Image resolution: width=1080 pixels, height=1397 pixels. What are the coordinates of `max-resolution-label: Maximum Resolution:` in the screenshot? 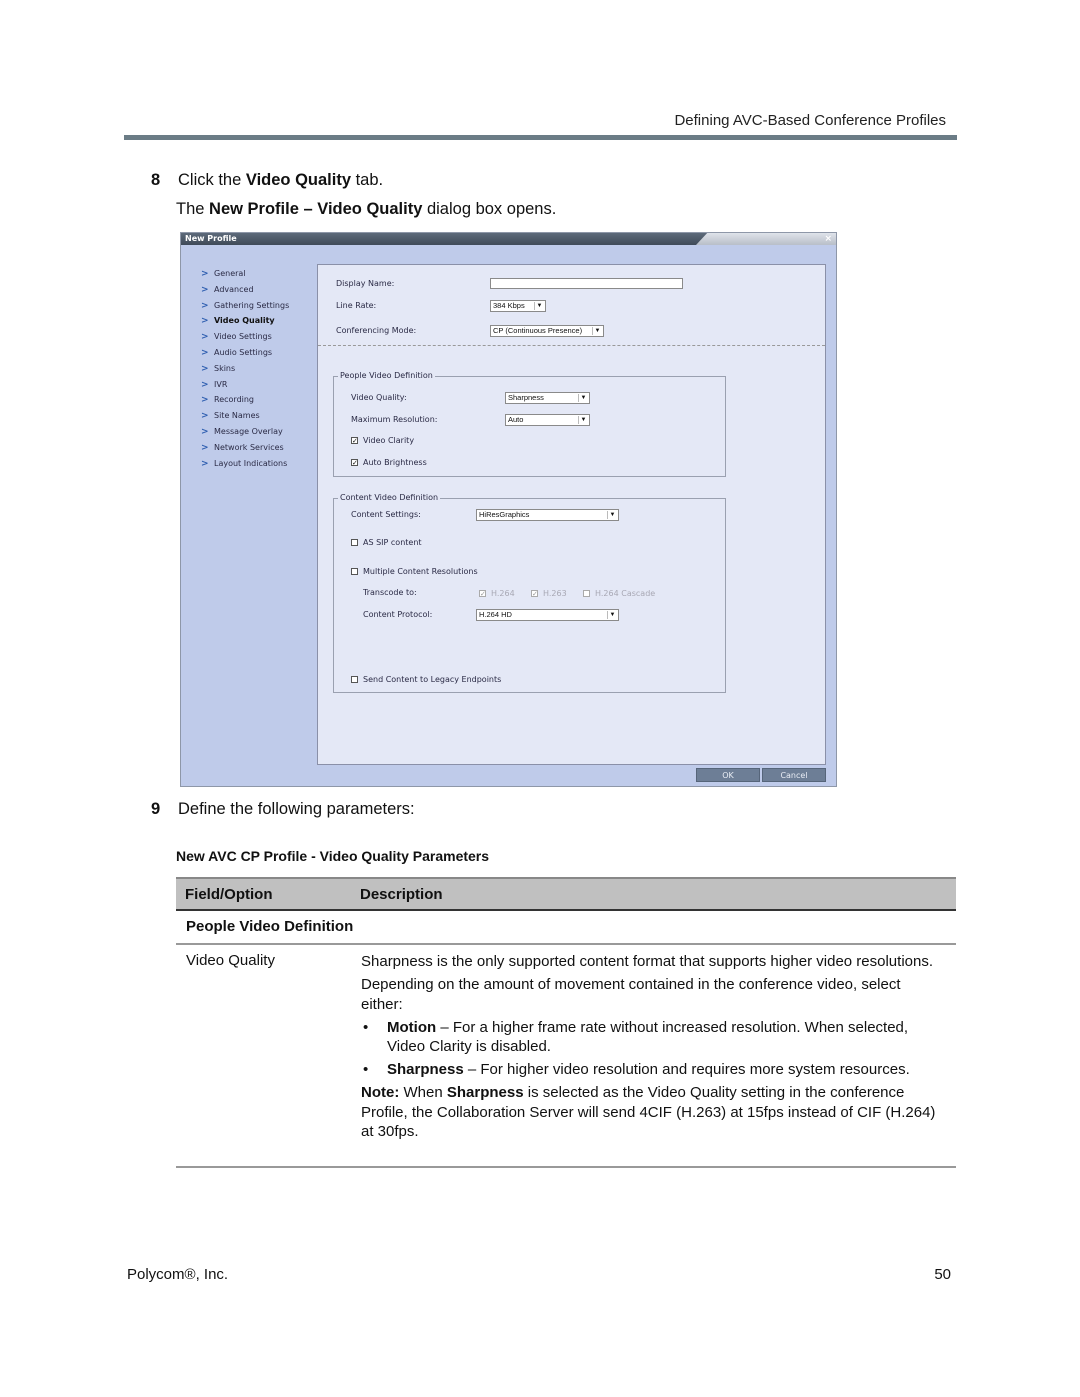 It's located at (394, 419).